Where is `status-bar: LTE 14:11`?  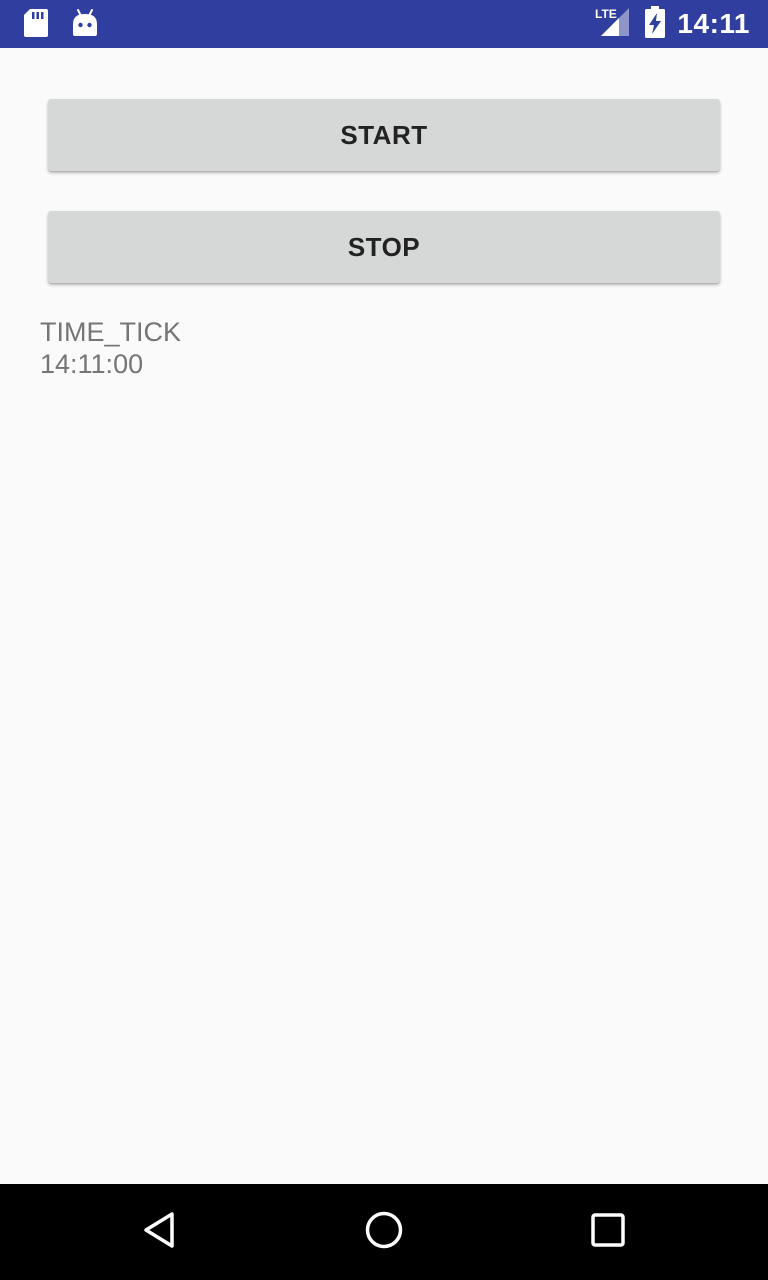
status-bar: LTE 14:11 is located at coordinates (384, 24).